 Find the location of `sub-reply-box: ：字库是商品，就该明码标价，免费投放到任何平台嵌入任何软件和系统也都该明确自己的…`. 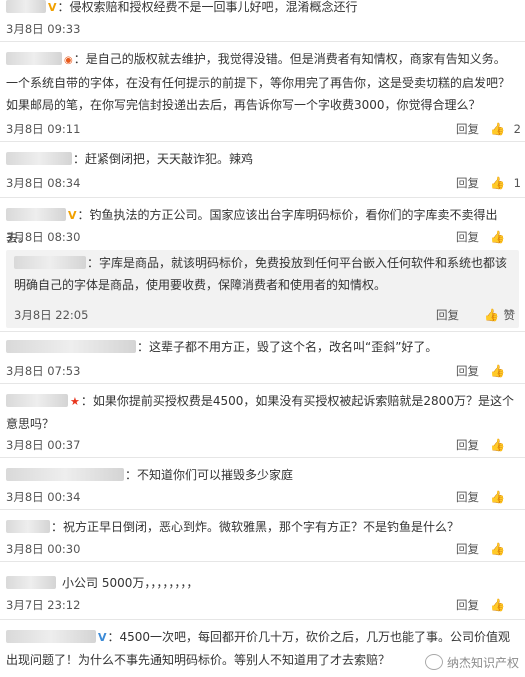

sub-reply-box: ：字库是商品，就该明码标价，免费投放到任何平台嵌入任何软件和系统也都该明确自己的… is located at coordinates (262, 289).